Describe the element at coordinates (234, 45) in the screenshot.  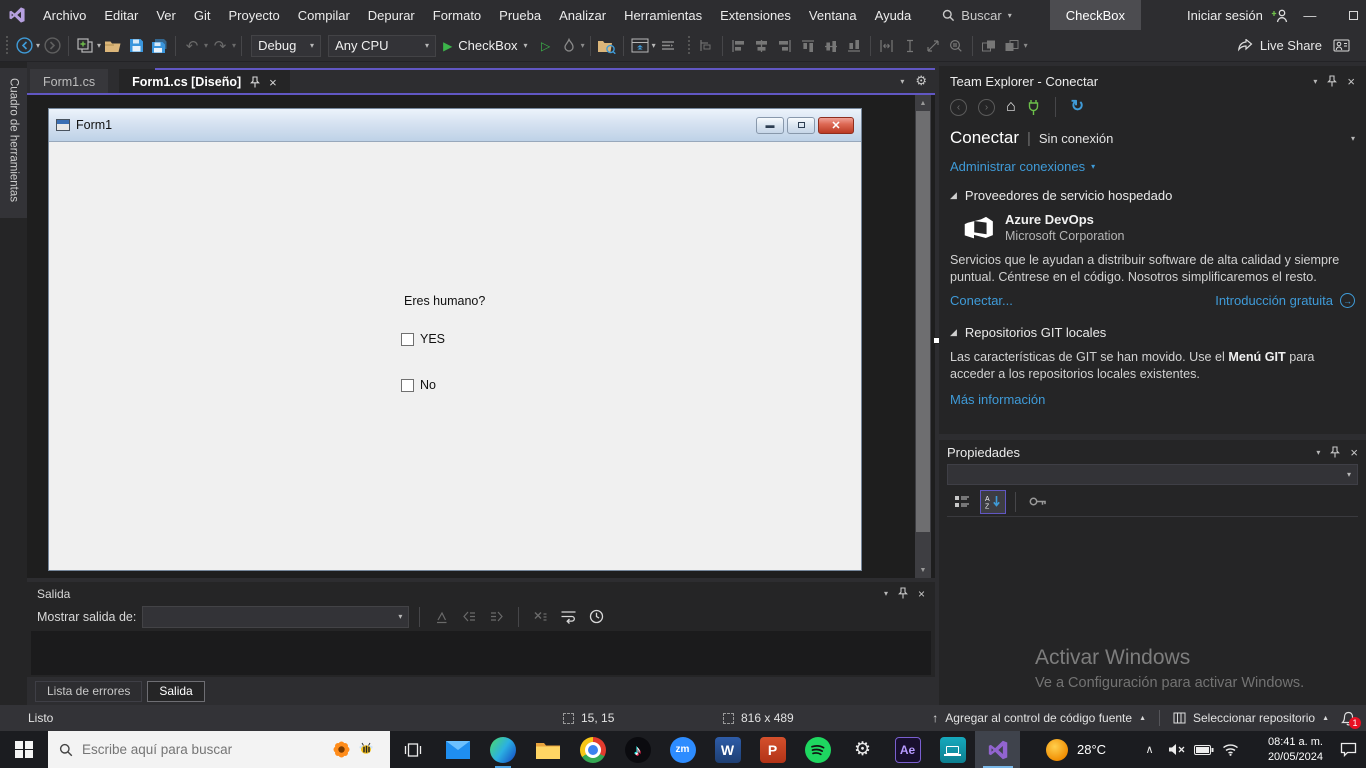
I see `redo-caret-icon: ▾` at that location.